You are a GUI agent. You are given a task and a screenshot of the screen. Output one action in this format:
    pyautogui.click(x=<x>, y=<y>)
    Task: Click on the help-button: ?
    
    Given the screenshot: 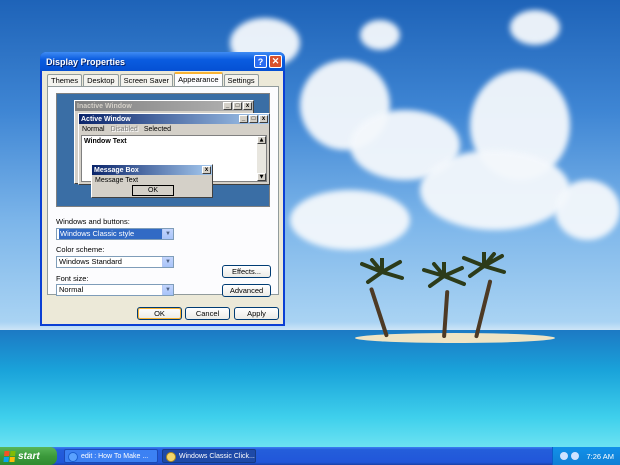 What is the action you would take?
    pyautogui.click(x=260, y=61)
    